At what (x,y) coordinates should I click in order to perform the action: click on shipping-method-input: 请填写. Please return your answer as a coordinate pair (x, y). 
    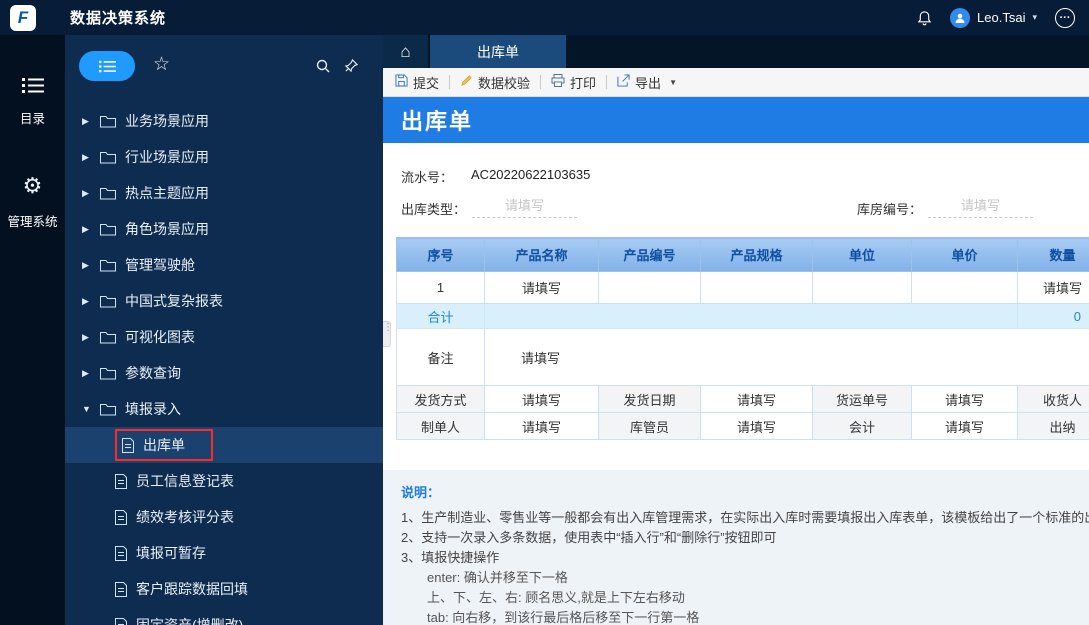
    Looking at the image, I should click on (541, 399).